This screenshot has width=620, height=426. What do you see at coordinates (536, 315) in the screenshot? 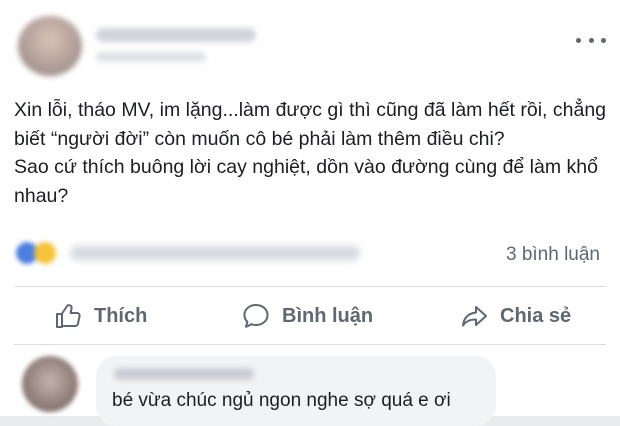
I see `share-label: Chia sẻ` at bounding box center [536, 315].